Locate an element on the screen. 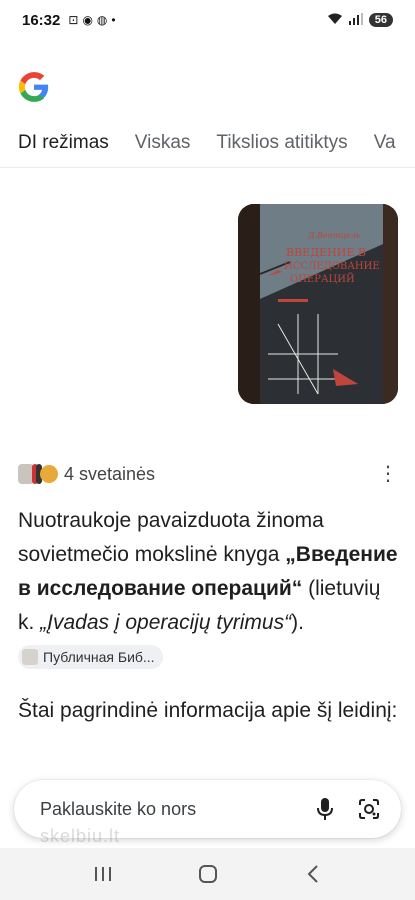 The width and height of the screenshot is (415, 900). status-right: 56 is located at coordinates (360, 20).